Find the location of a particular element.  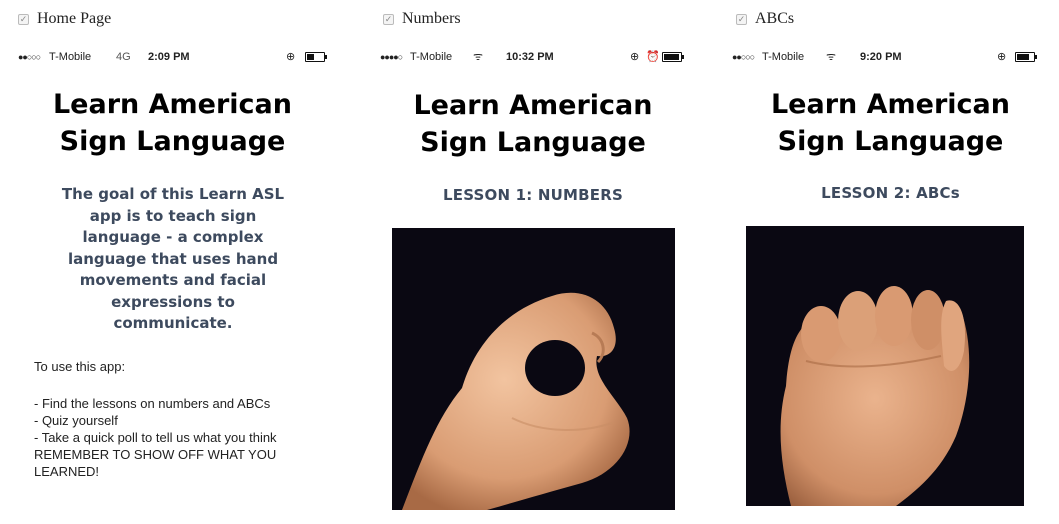

status-bar: ●●○○○ T-Mobile 4G 2:09 PM ⊕ is located at coordinates (173, 57).